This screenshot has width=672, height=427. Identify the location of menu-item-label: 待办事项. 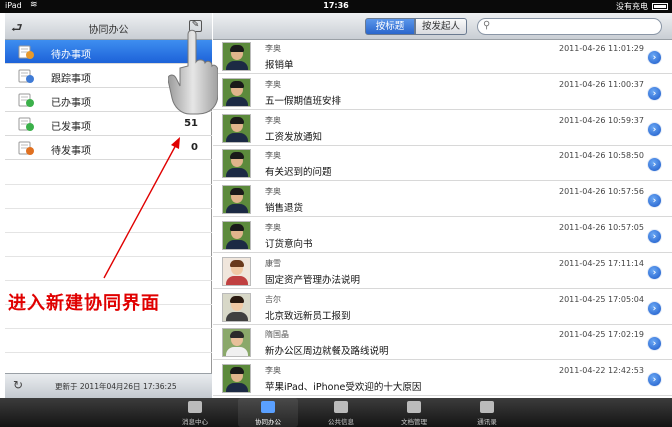
(71, 55).